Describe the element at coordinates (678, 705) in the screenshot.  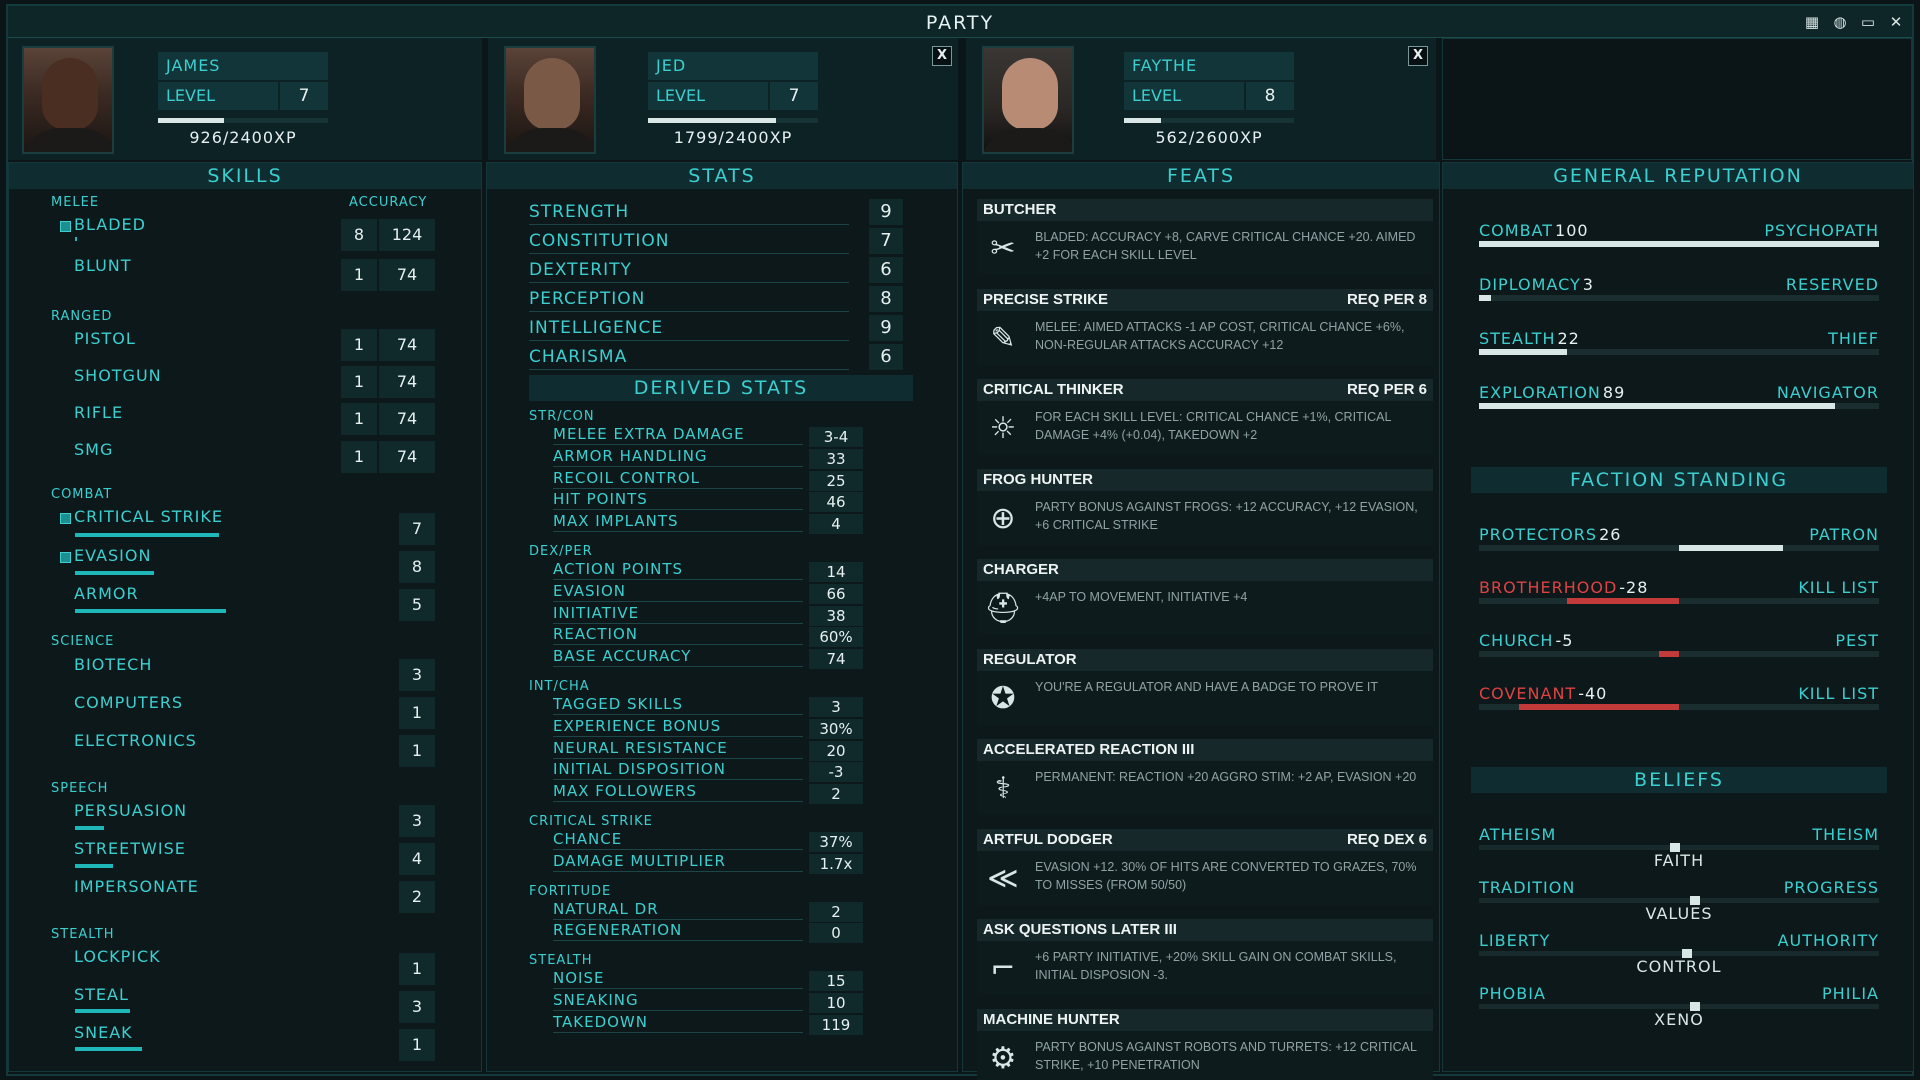
I see `derived-stat-row: TAGGED SKILLS` at that location.